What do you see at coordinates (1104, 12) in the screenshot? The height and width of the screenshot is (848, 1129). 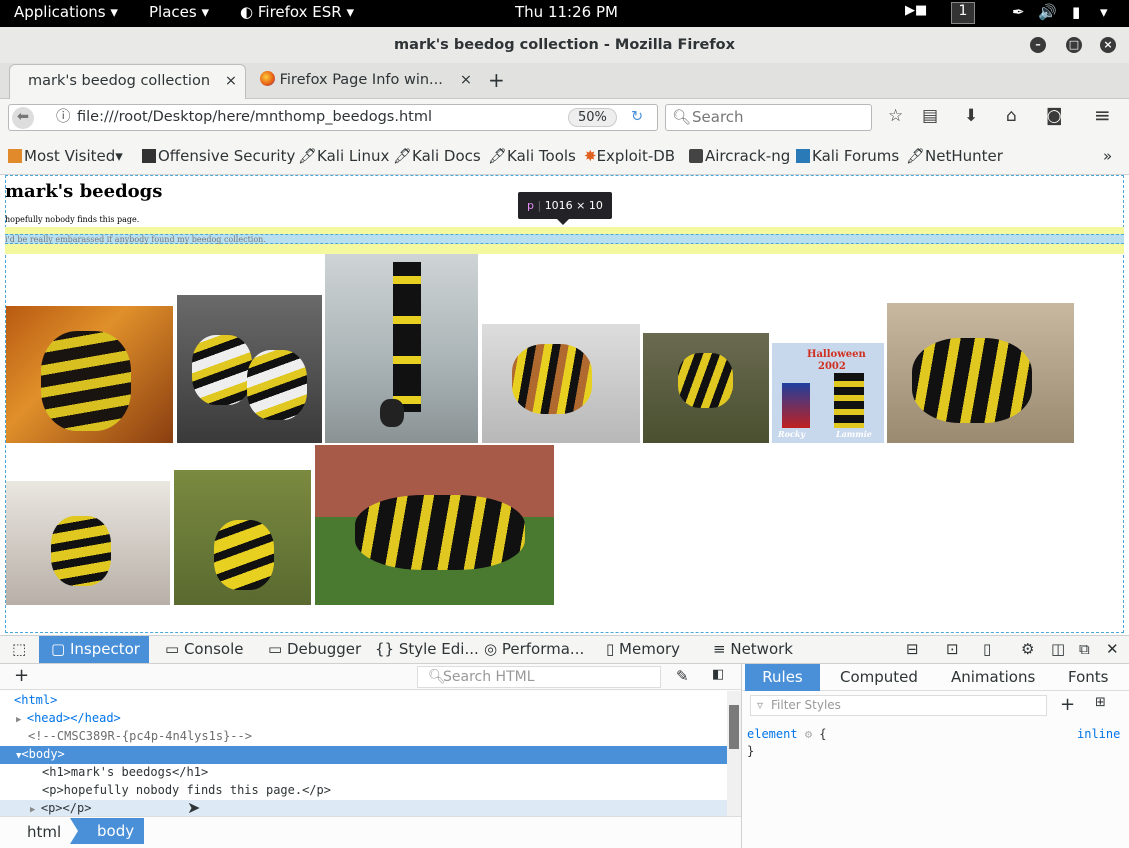 I see `system-menu-chevron-icon: ▾` at bounding box center [1104, 12].